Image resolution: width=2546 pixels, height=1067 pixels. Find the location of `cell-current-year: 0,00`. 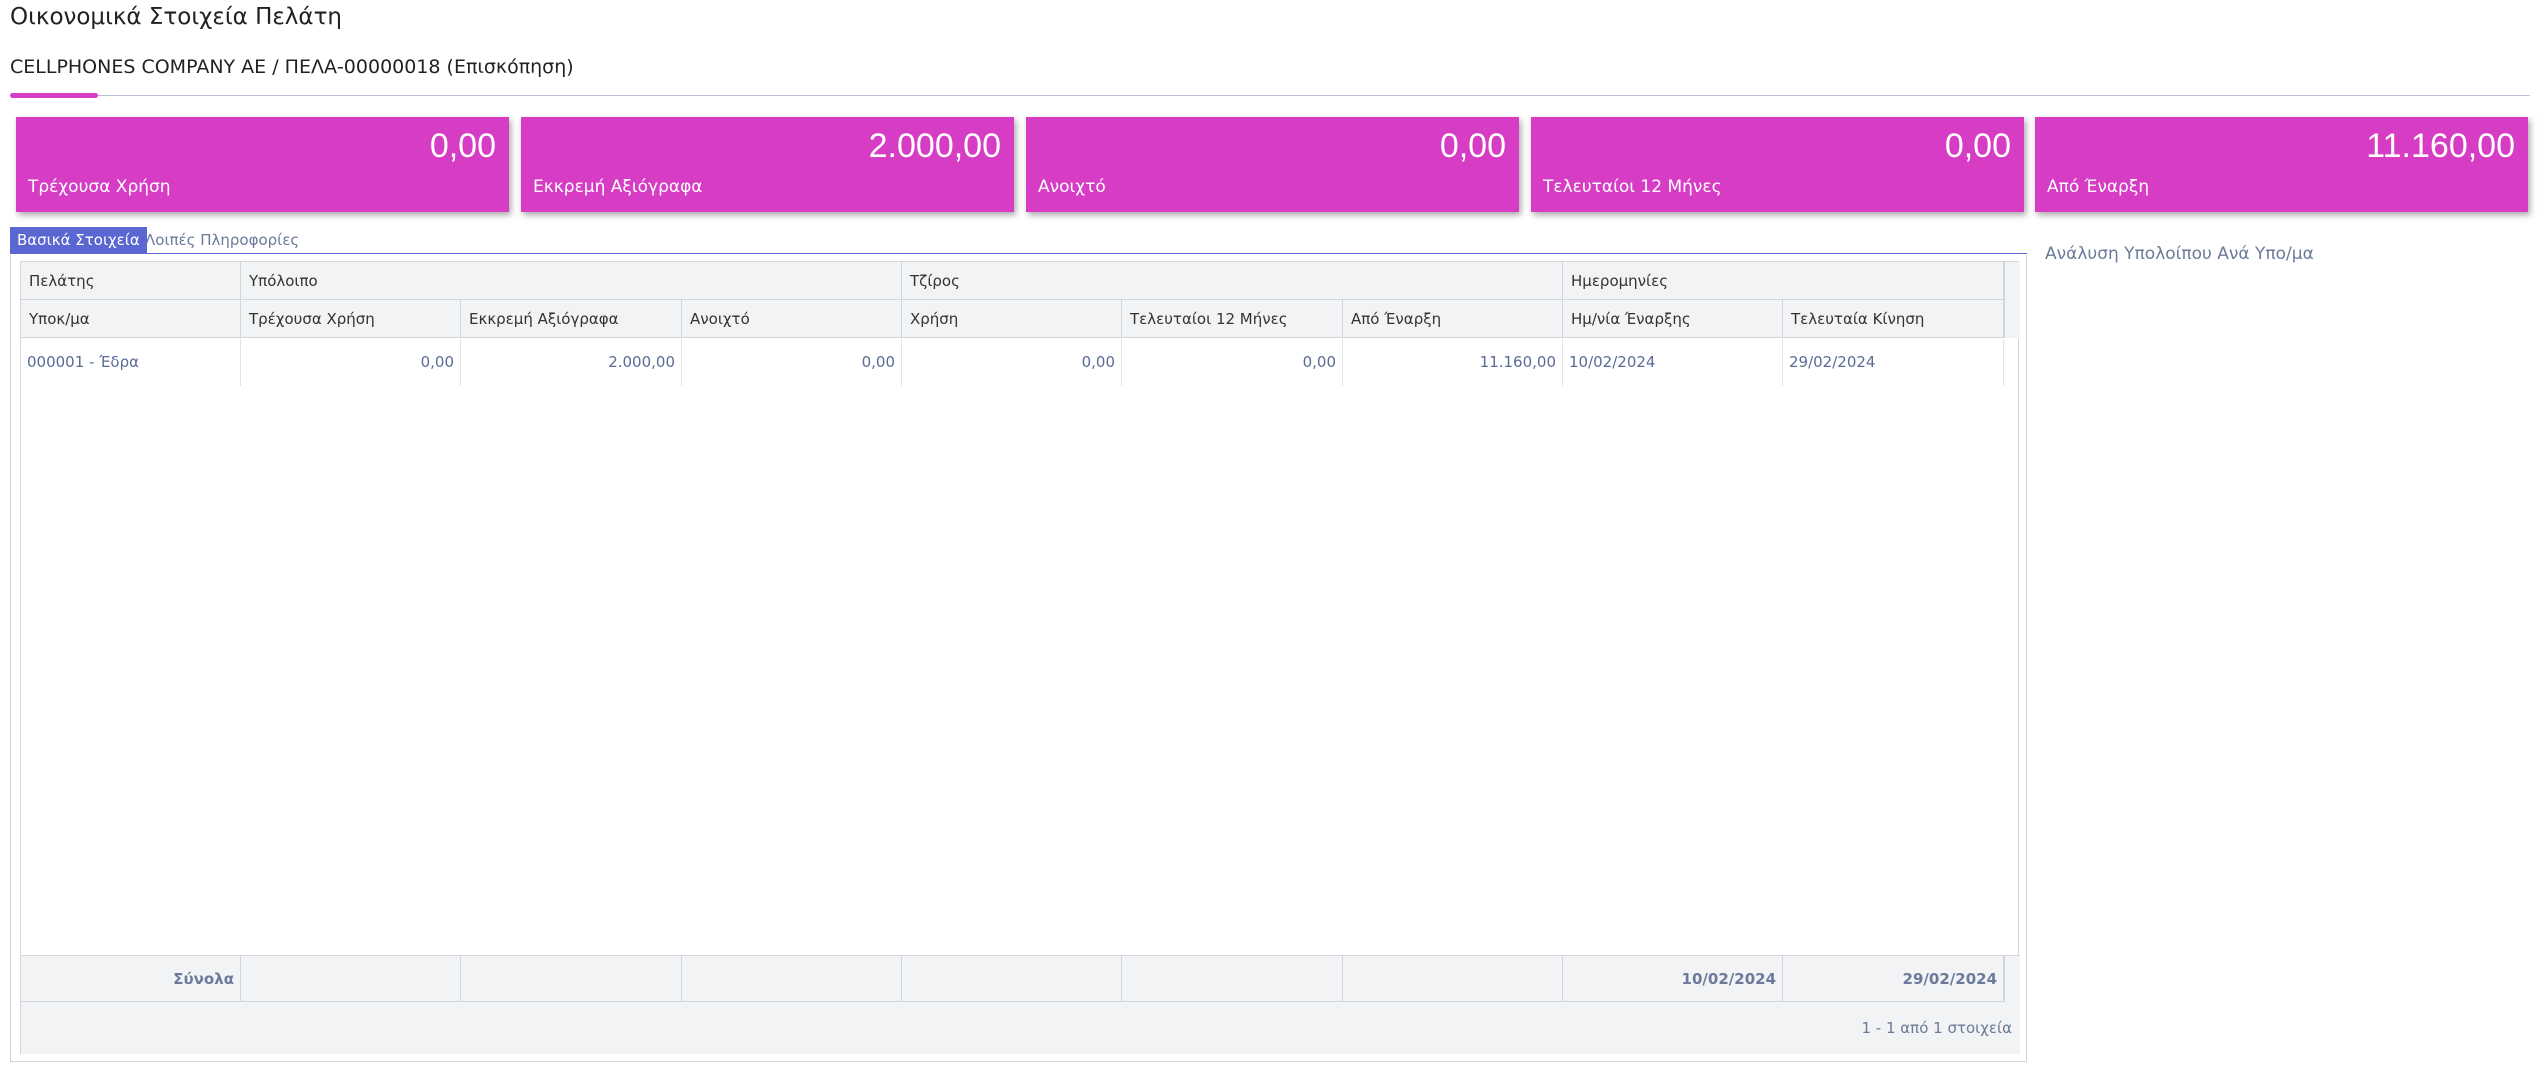

cell-current-year: 0,00 is located at coordinates (351, 362).